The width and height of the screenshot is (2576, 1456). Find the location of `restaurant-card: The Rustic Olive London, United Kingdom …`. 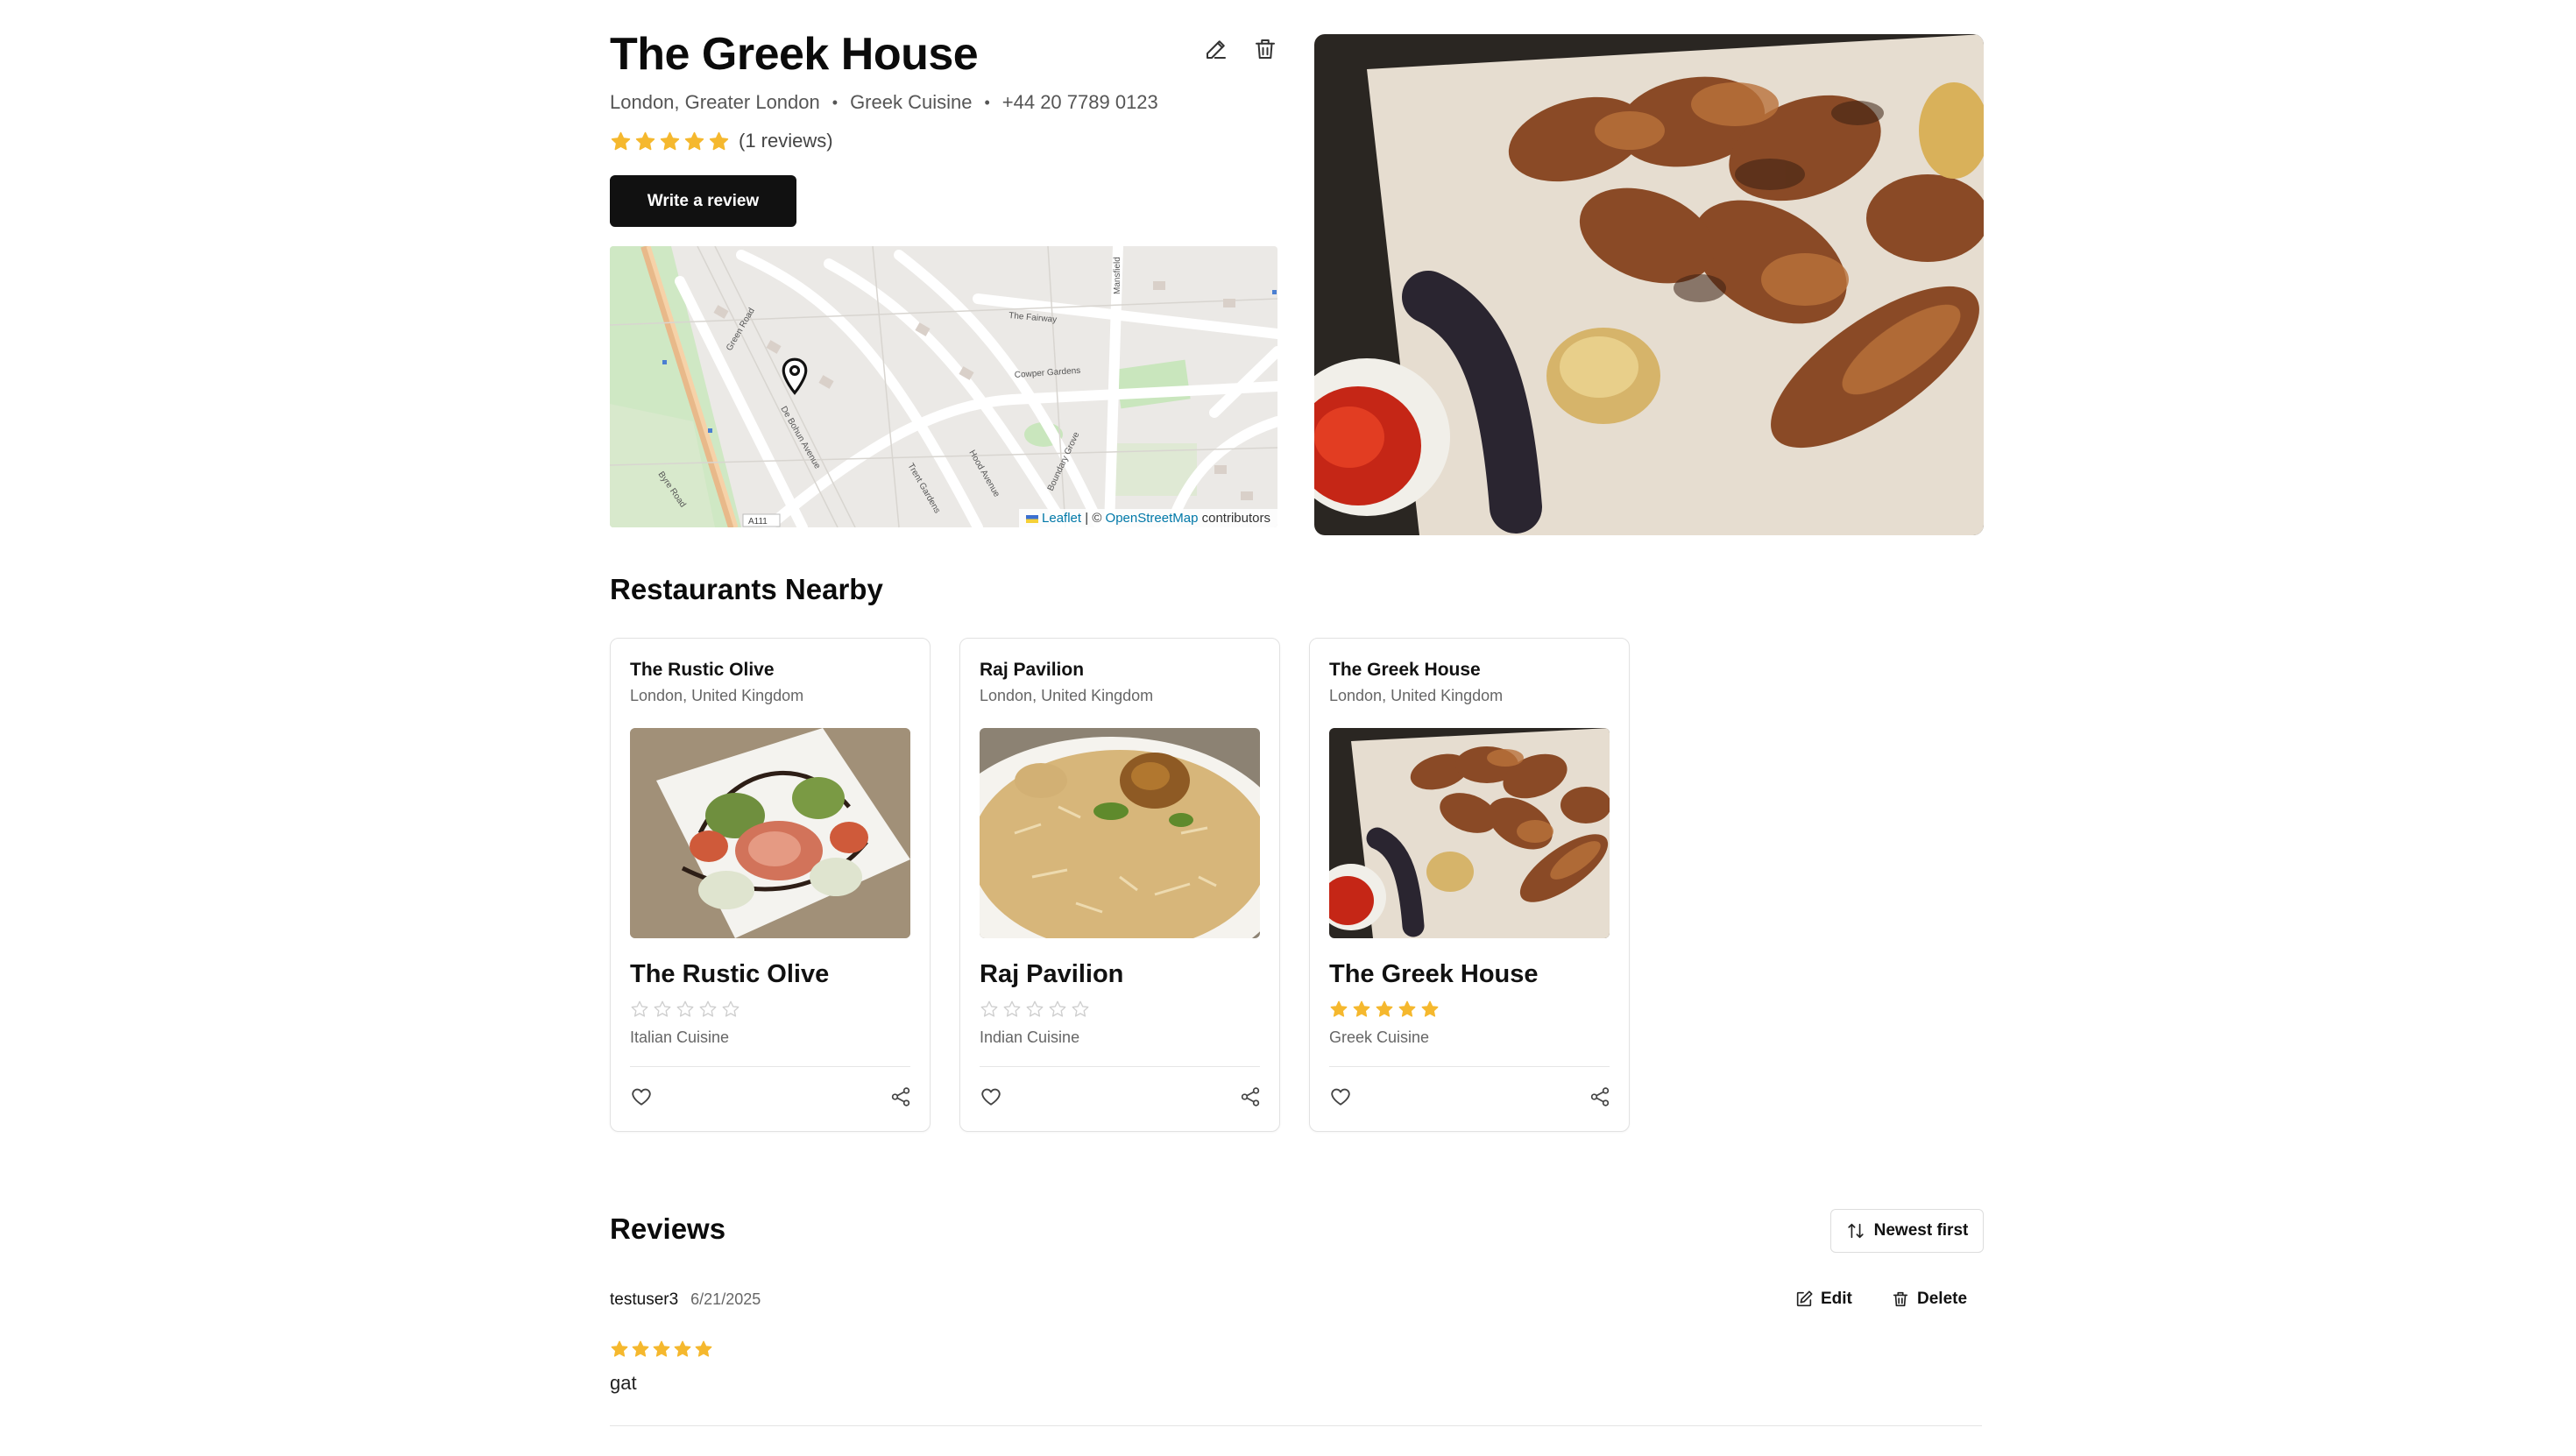

restaurant-card: The Rustic Olive London, United Kingdom … is located at coordinates (770, 885).